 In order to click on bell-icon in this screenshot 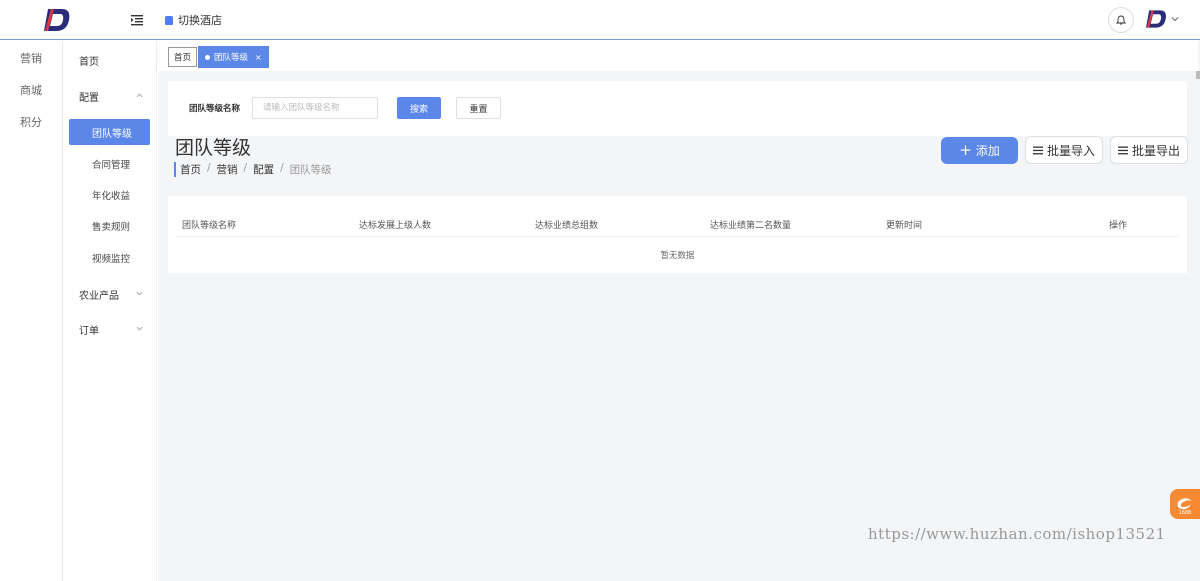, I will do `click(1121, 20)`.